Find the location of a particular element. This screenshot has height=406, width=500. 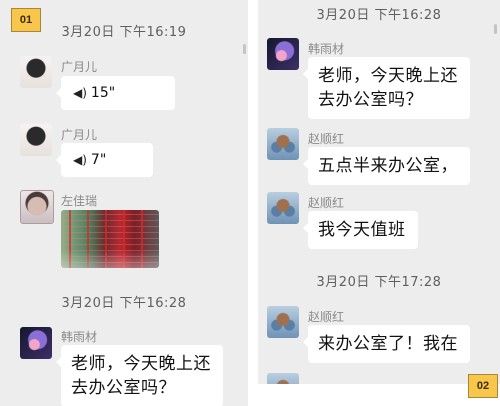

message-line: 我今天值班 is located at coordinates (362, 230).